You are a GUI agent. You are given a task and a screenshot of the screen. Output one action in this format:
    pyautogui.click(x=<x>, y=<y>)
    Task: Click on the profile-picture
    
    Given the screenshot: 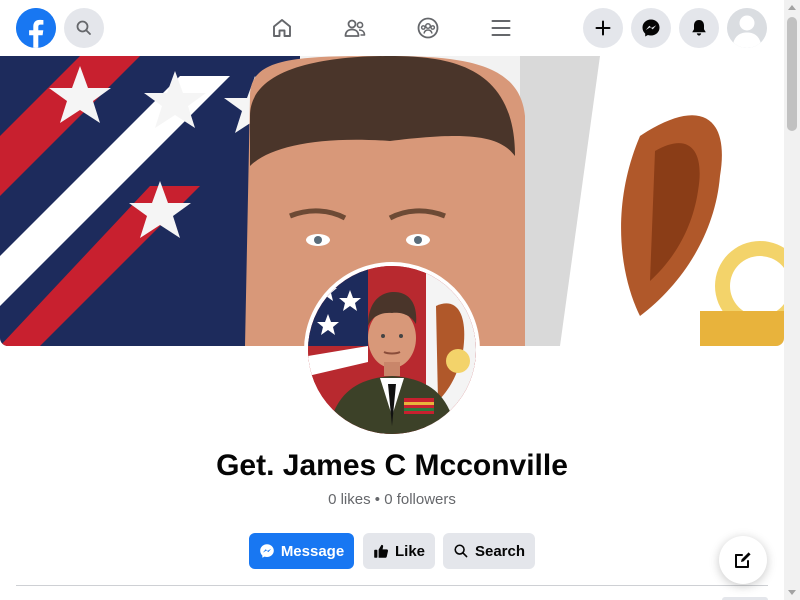 What is the action you would take?
    pyautogui.click(x=392, y=350)
    